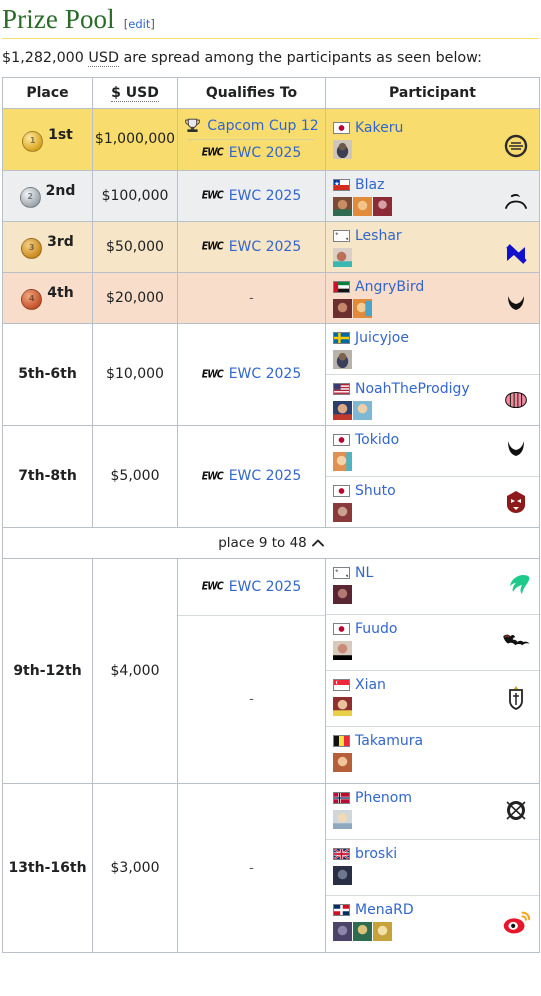 This screenshot has height=996, width=541. Describe the element at coordinates (412, 389) in the screenshot. I see `participant-name: NoahTheProdigy` at that location.